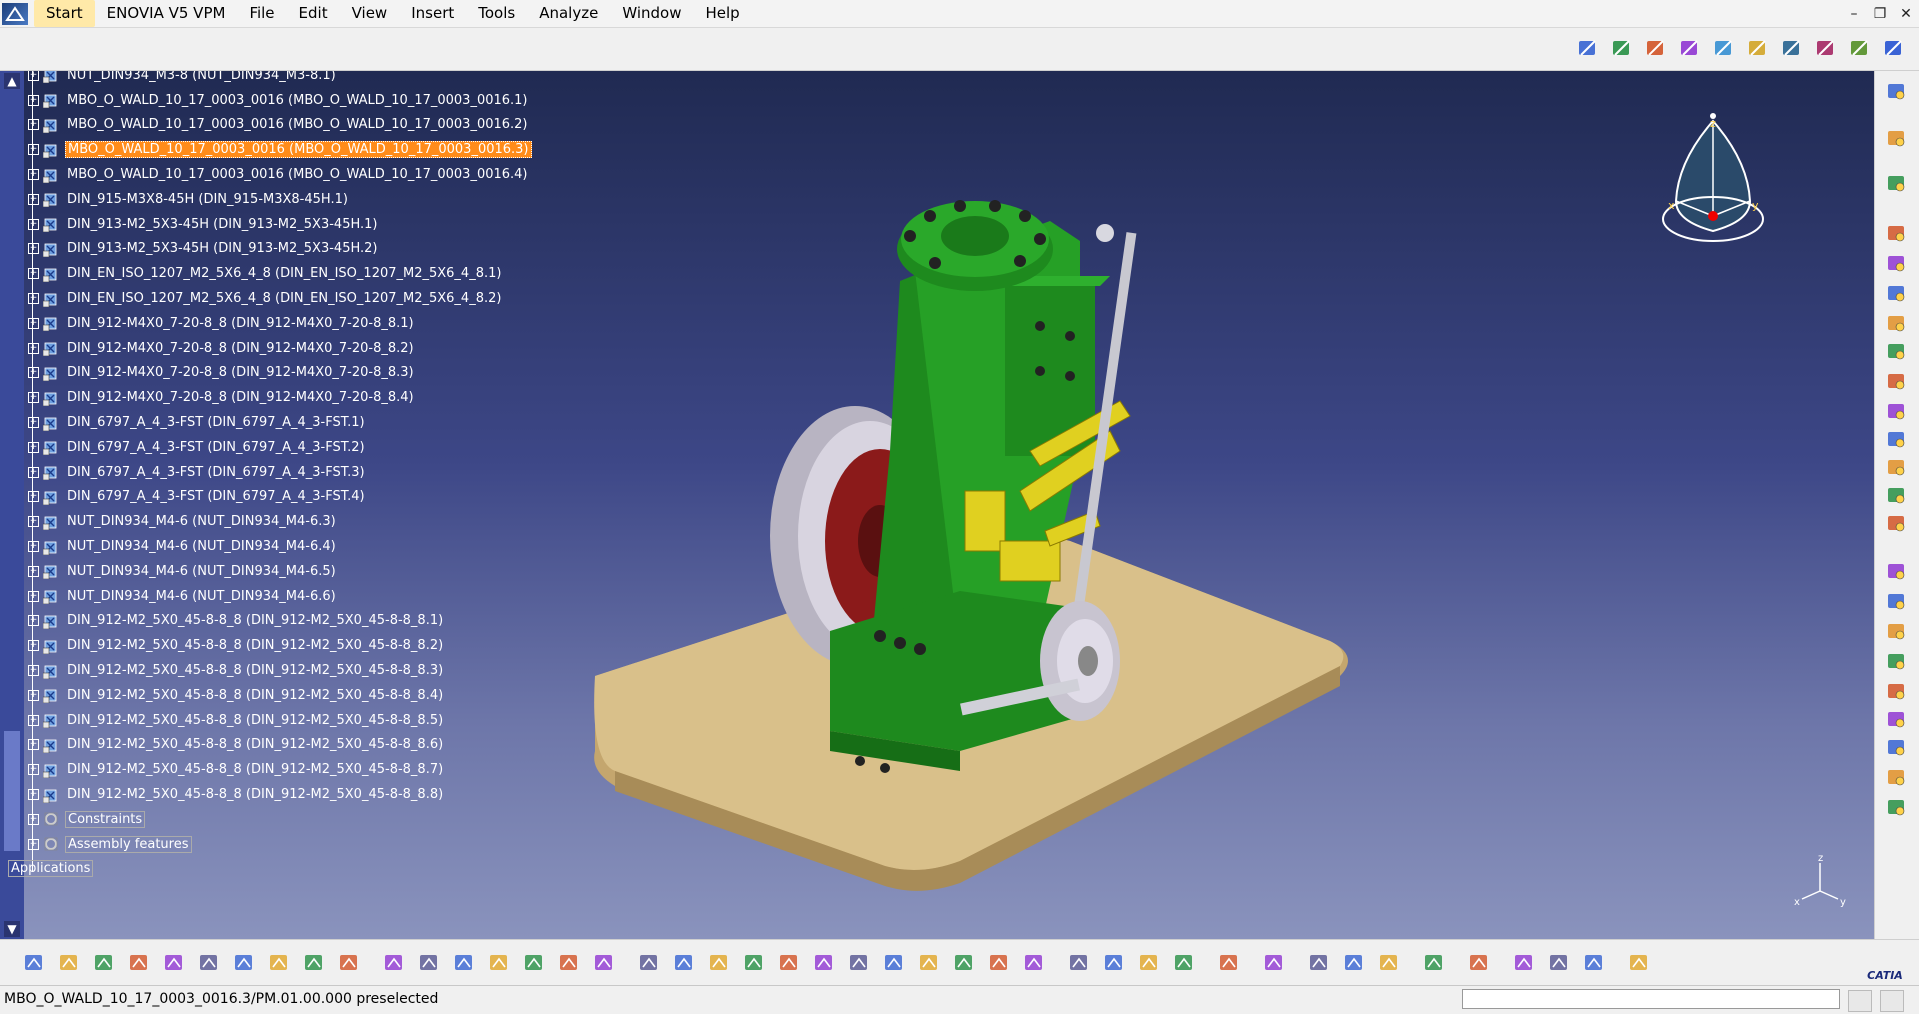 The height and width of the screenshot is (1014, 1919). What do you see at coordinates (1897, 294) in the screenshot?
I see `part-icon` at bounding box center [1897, 294].